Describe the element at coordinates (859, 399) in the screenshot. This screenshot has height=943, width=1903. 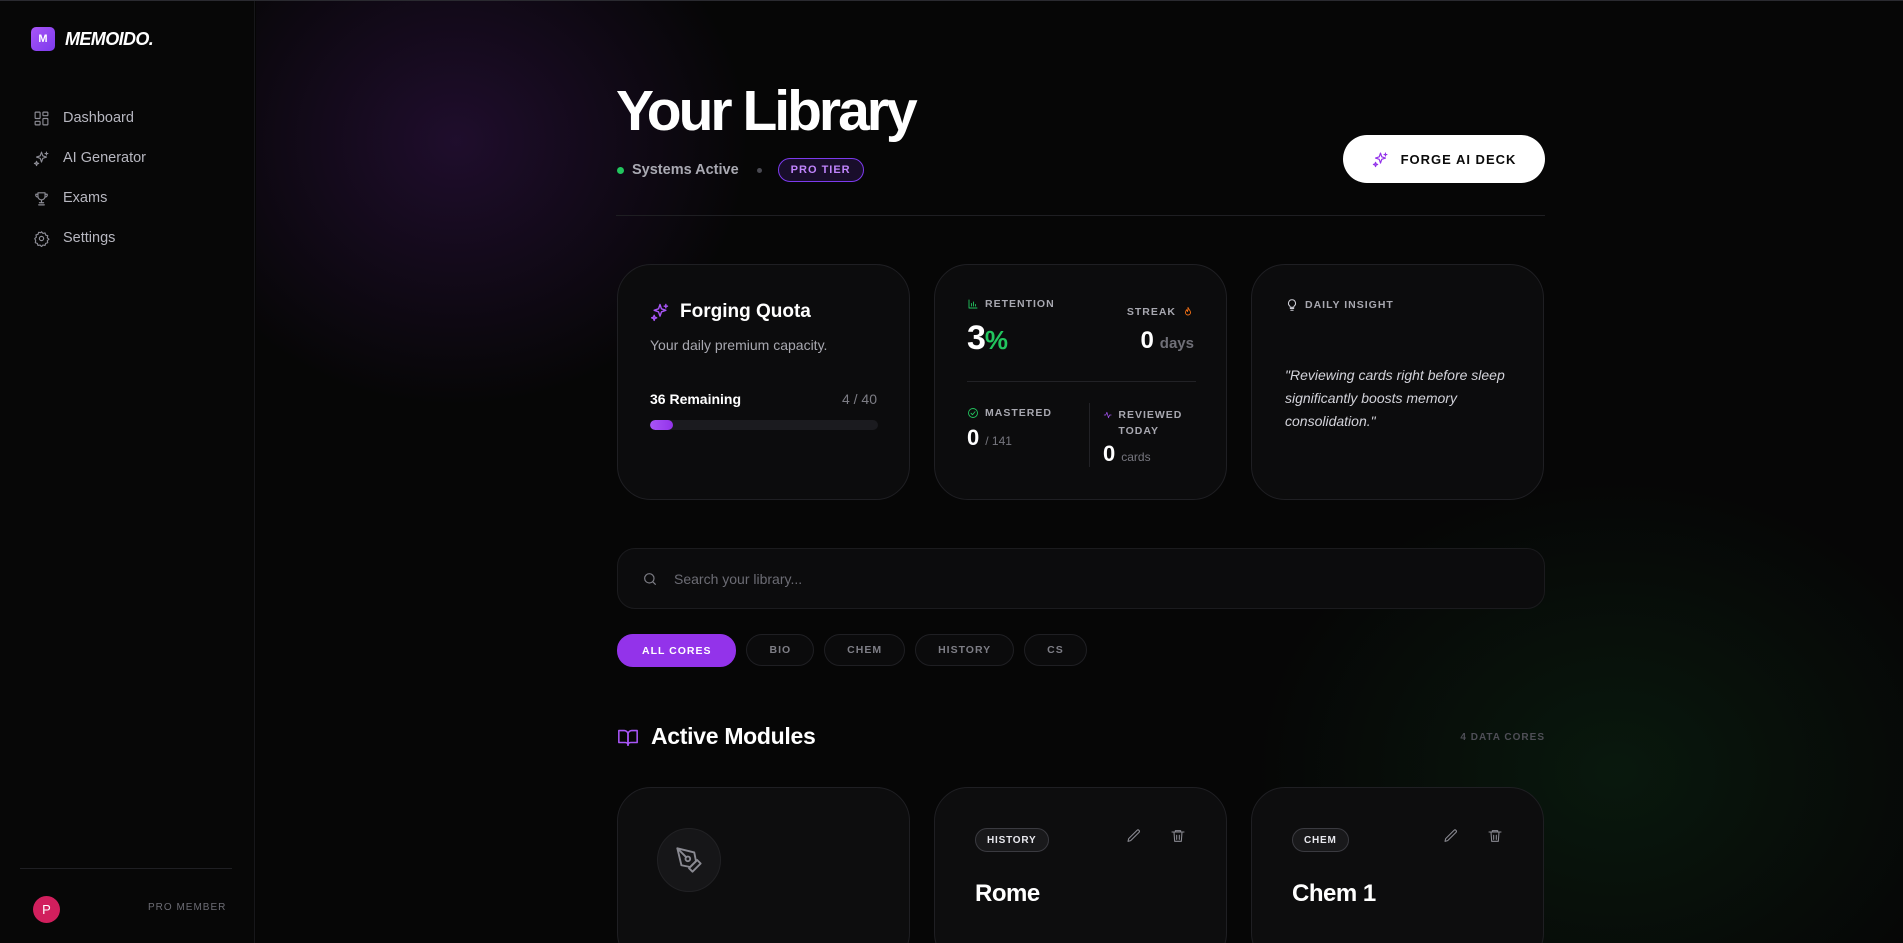
I see `quota-count: 4 / 40` at that location.